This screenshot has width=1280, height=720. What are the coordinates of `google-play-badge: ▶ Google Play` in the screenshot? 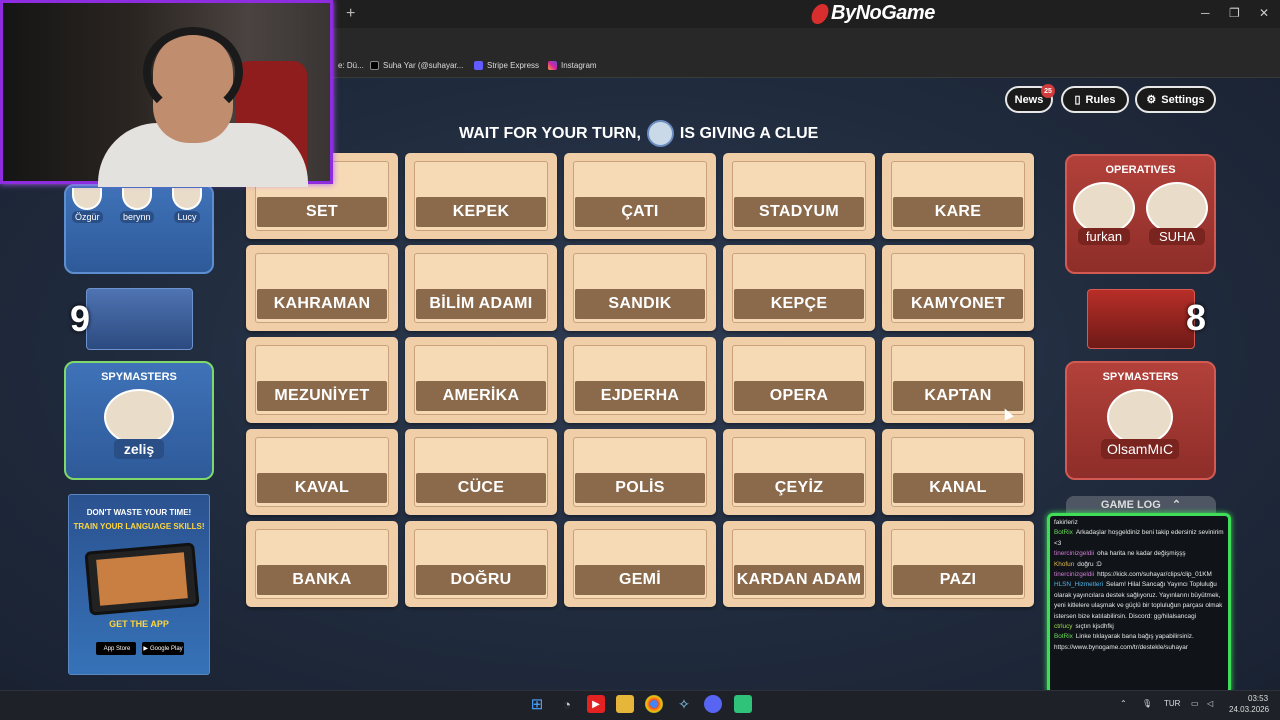 It's located at (163, 648).